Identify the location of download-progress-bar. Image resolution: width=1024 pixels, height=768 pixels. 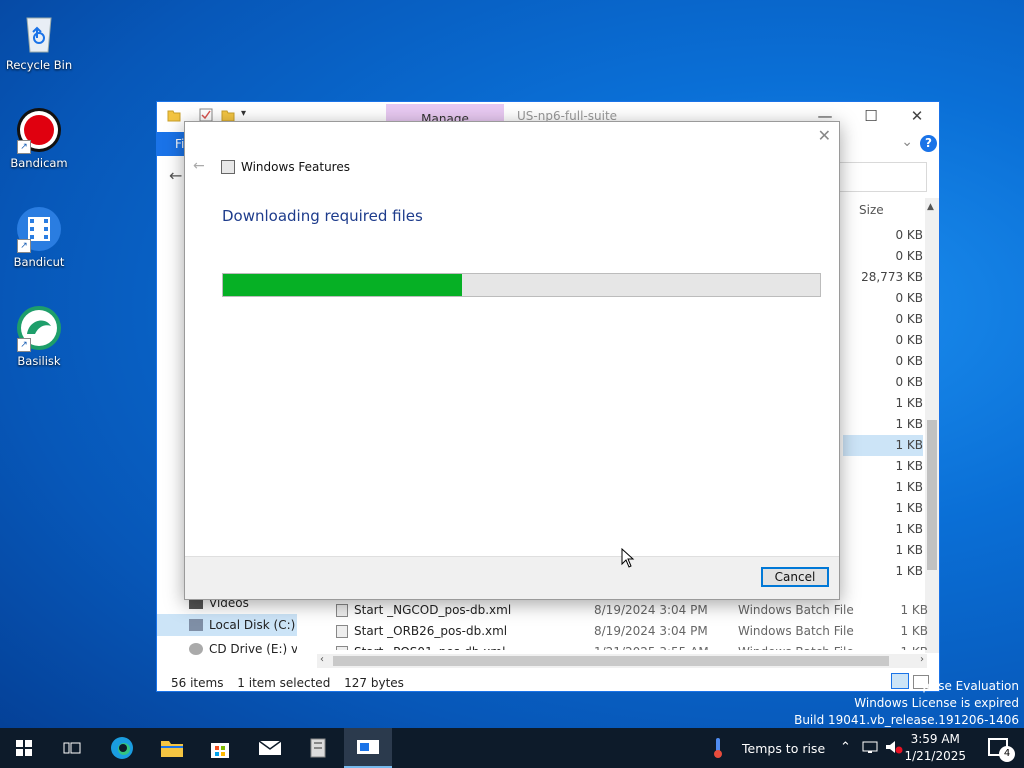
(521, 285).